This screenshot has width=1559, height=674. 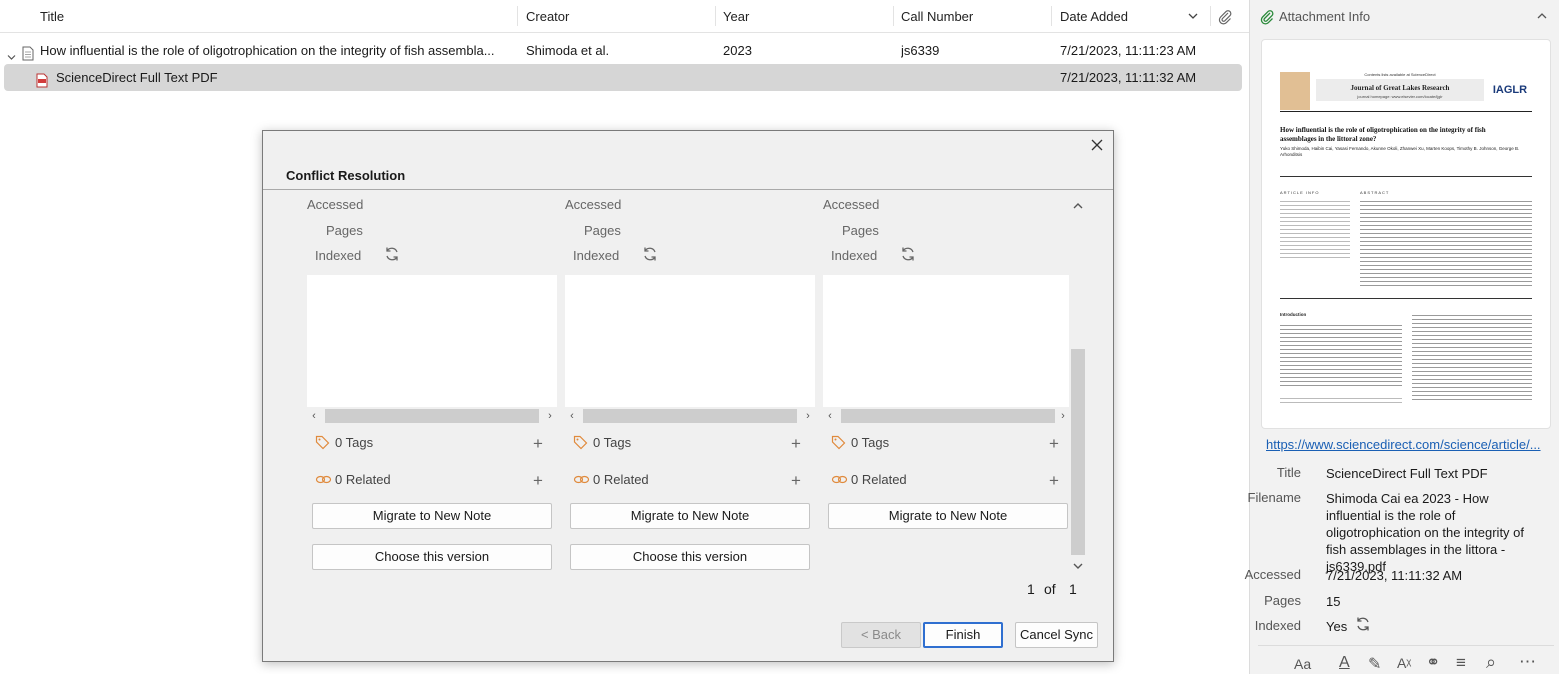 I want to click on more-icon: ⋯, so click(x=1527, y=662).